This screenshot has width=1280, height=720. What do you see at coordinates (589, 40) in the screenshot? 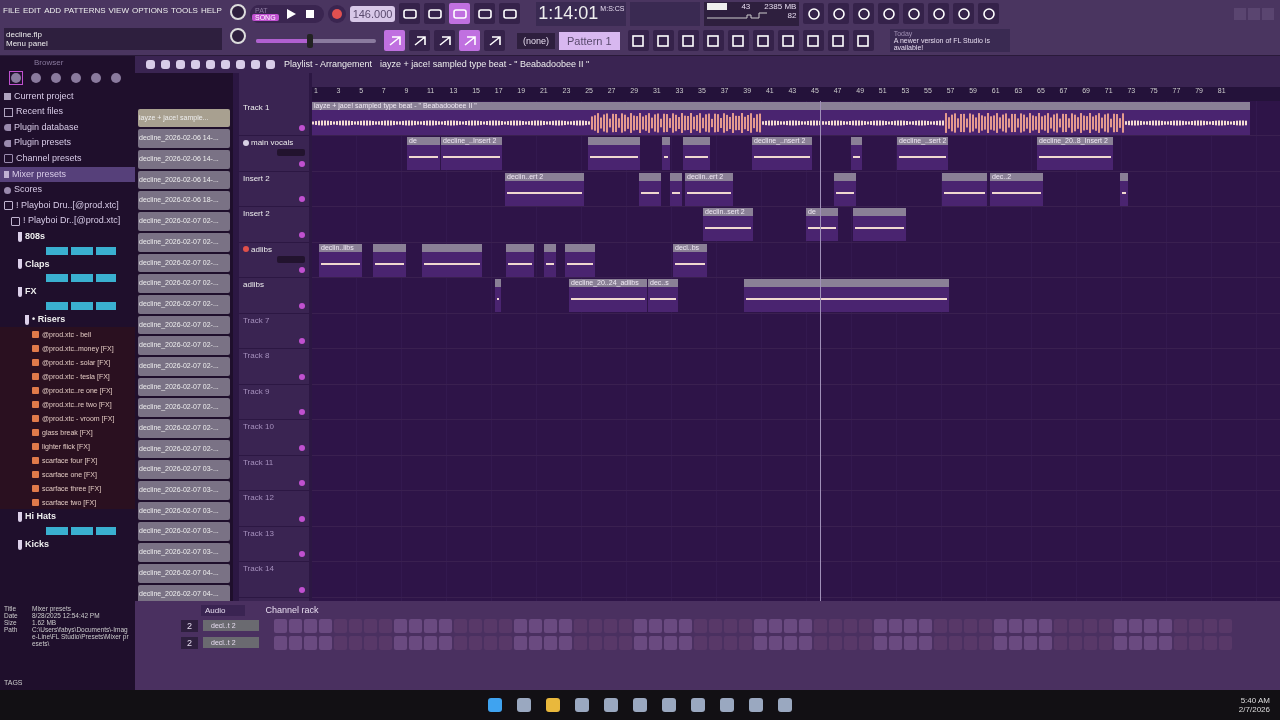
I see `pattern-selector: Pattern 1` at bounding box center [589, 40].